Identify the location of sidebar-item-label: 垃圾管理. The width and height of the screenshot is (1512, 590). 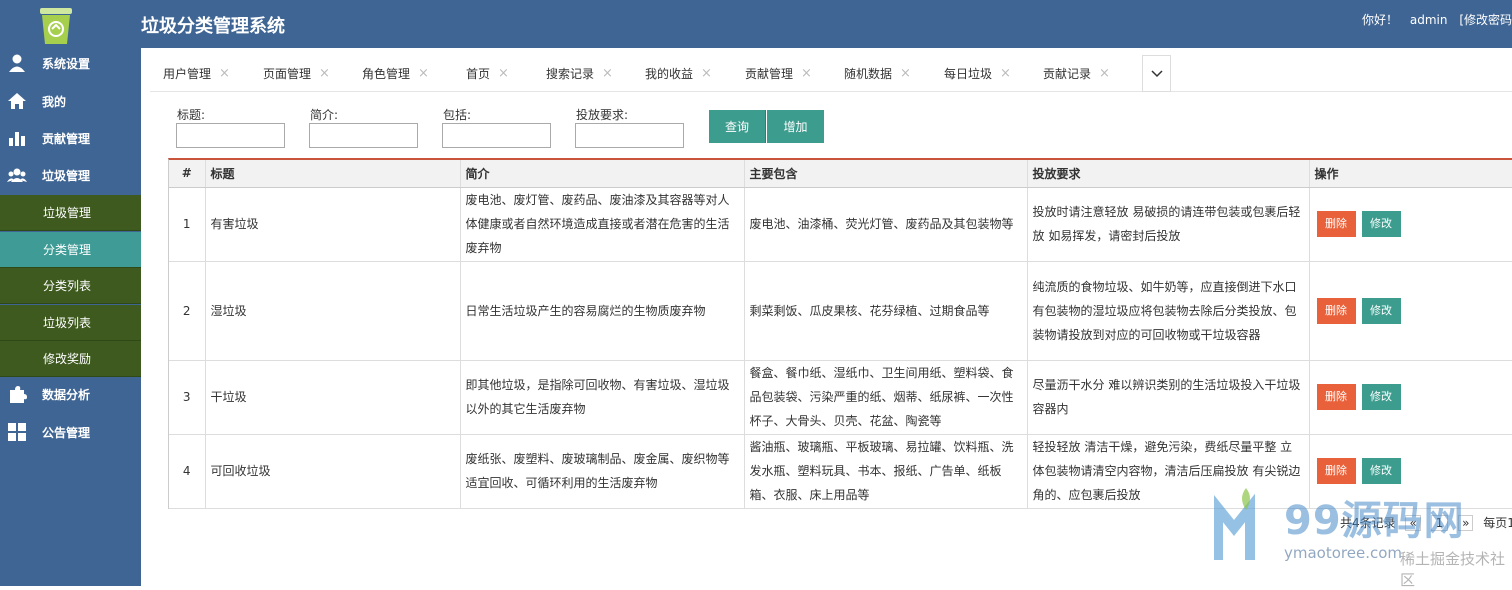
(66, 175).